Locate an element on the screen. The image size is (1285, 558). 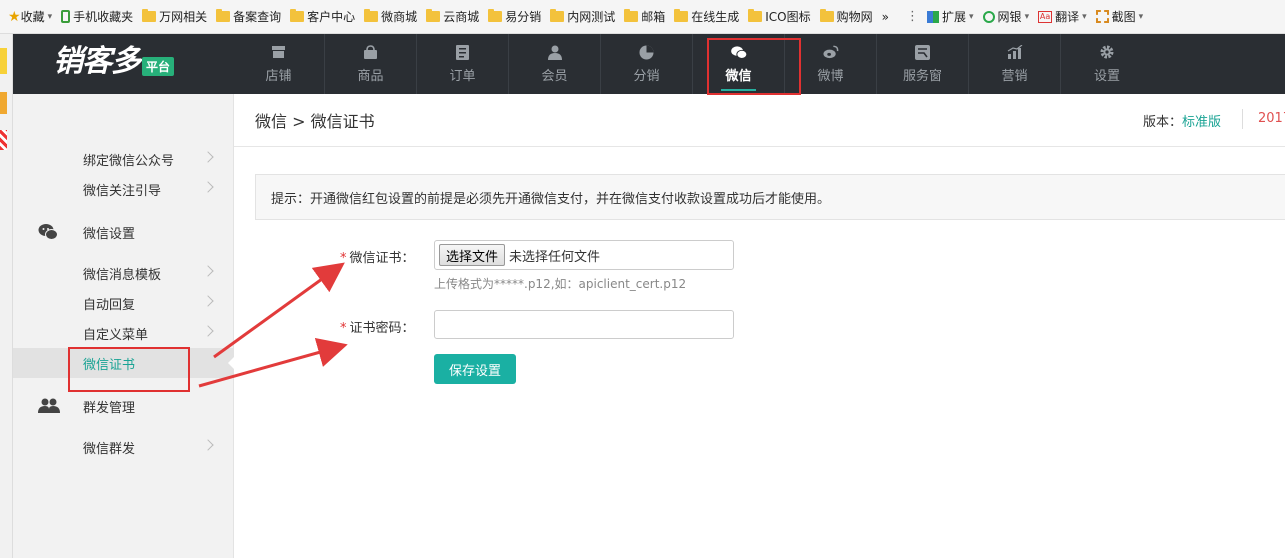
wechat-settings-icon is located at coordinates (48, 232).